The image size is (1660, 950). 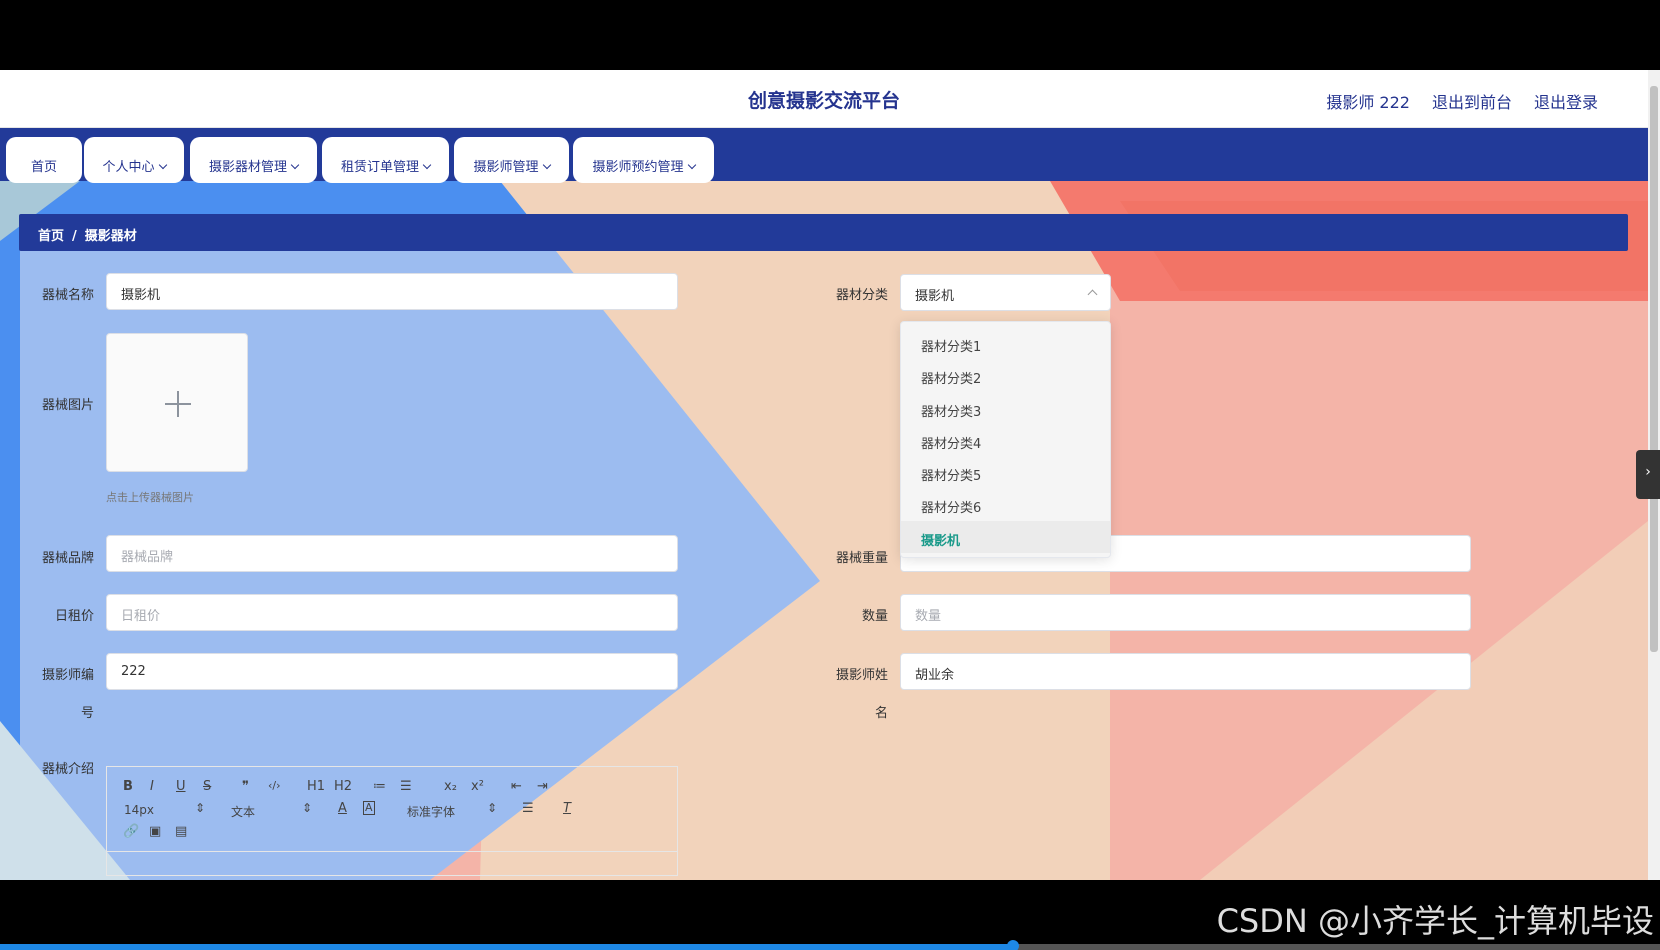 I want to click on code-icon: ‹/›, so click(x=274, y=785).